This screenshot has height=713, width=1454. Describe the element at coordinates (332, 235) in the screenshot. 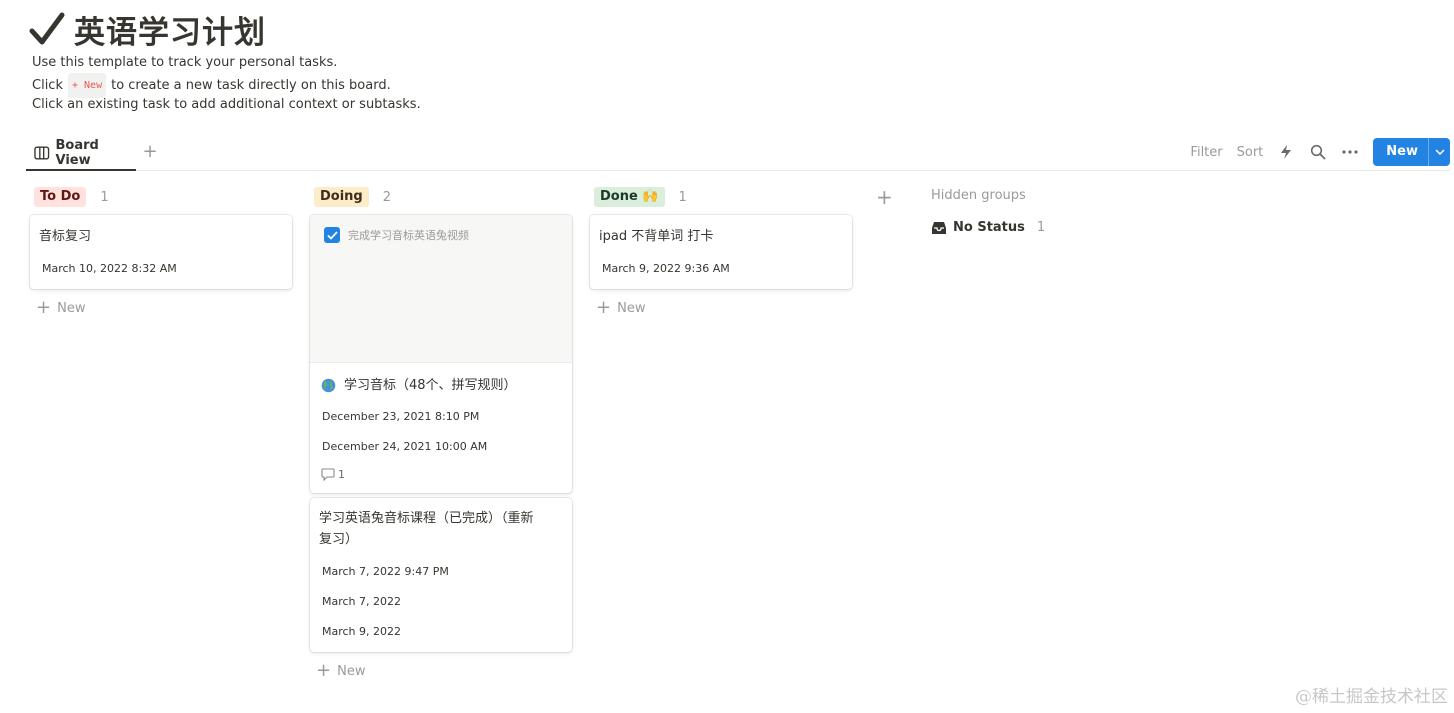

I see `checkbox-checked-icon` at that location.